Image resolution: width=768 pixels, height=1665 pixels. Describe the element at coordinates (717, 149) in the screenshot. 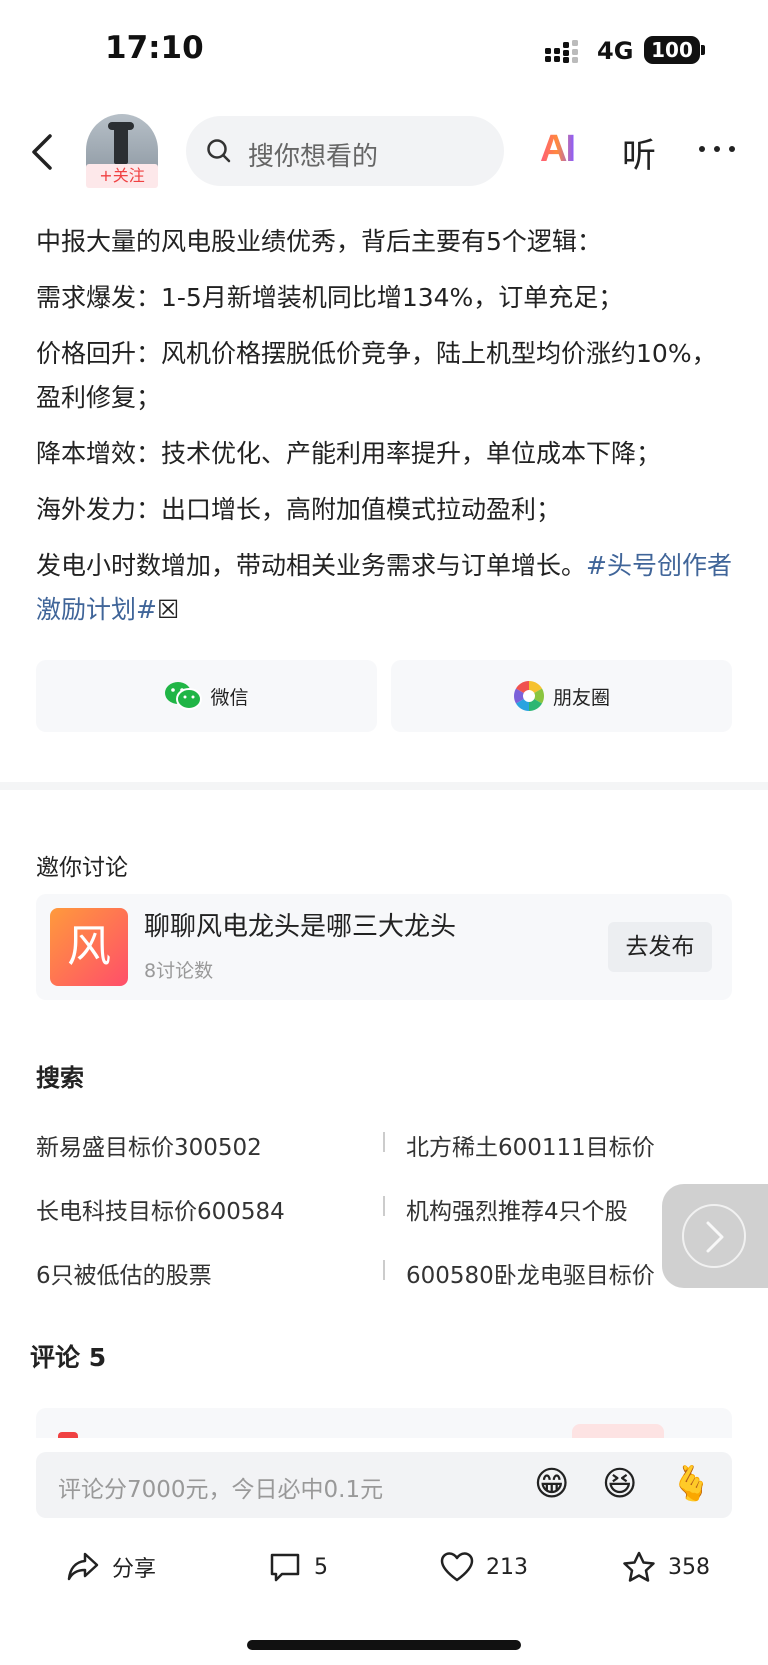

I see `more-icon` at that location.